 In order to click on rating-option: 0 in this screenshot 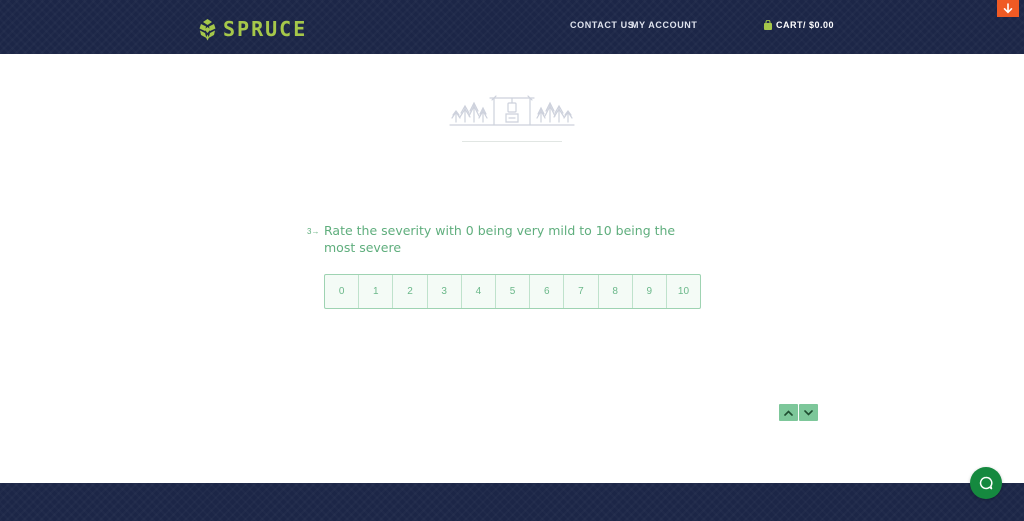, I will do `click(342, 291)`.